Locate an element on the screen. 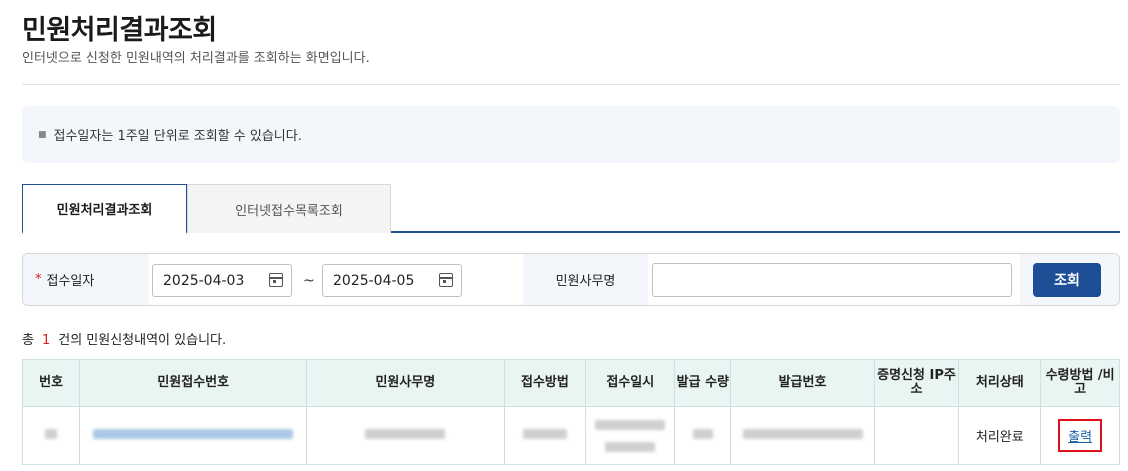 The width and height of the screenshot is (1128, 471). date-from-value: 2025-04-03 is located at coordinates (204, 280).